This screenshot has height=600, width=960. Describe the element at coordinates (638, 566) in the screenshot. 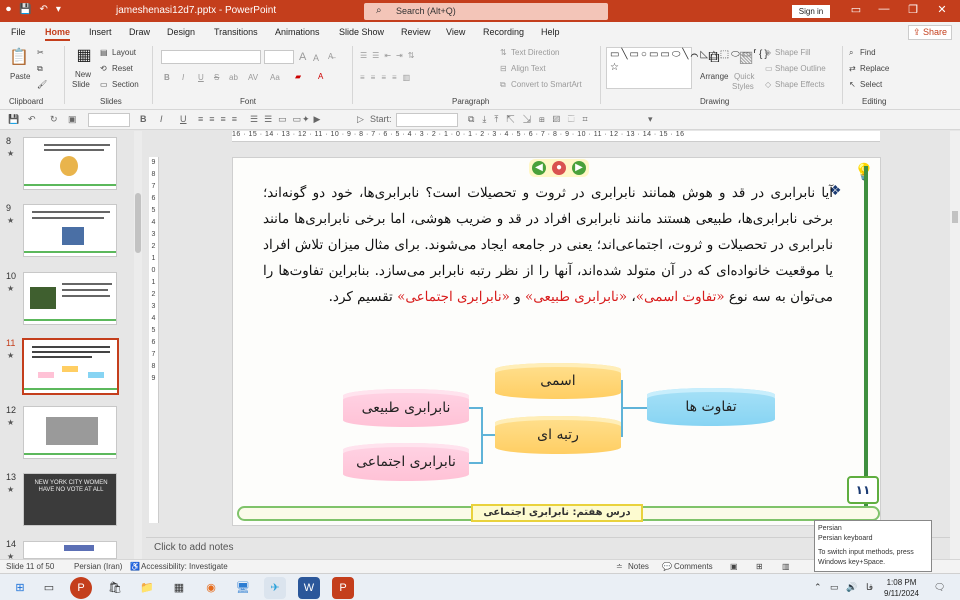

I see `notes-button: Notes` at that location.